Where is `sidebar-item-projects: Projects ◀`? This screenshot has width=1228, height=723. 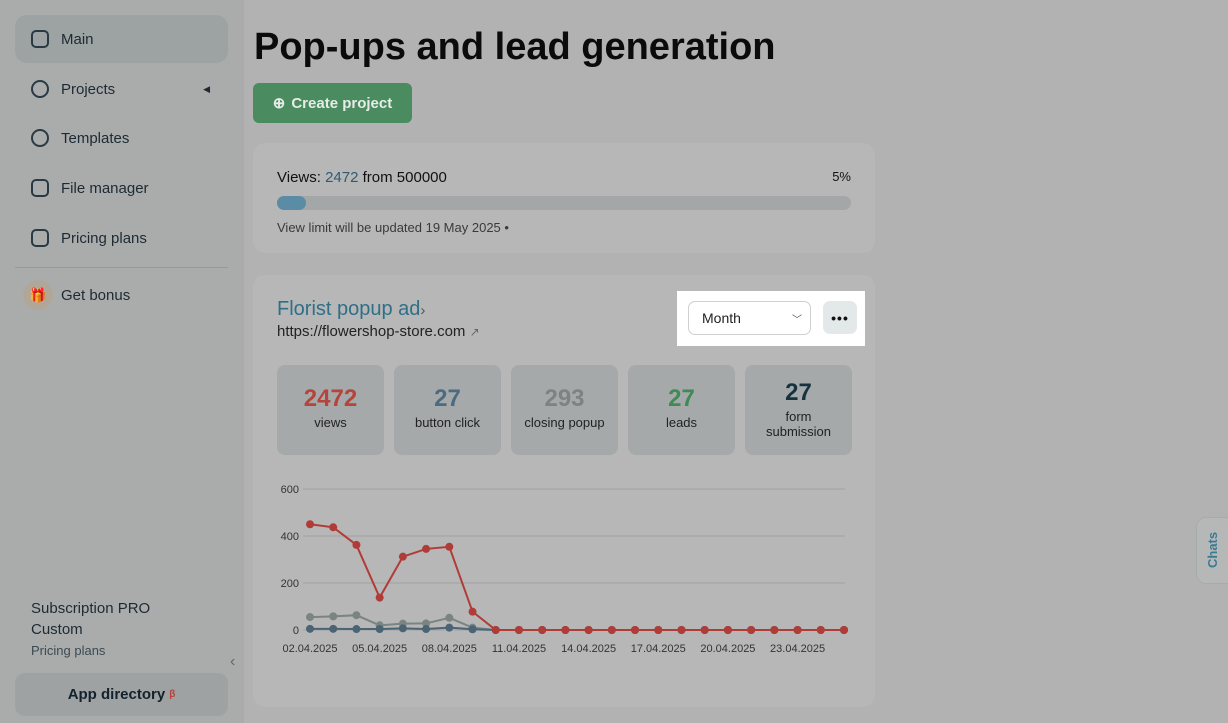
sidebar-item-projects: Projects ◀ is located at coordinates (121, 89).